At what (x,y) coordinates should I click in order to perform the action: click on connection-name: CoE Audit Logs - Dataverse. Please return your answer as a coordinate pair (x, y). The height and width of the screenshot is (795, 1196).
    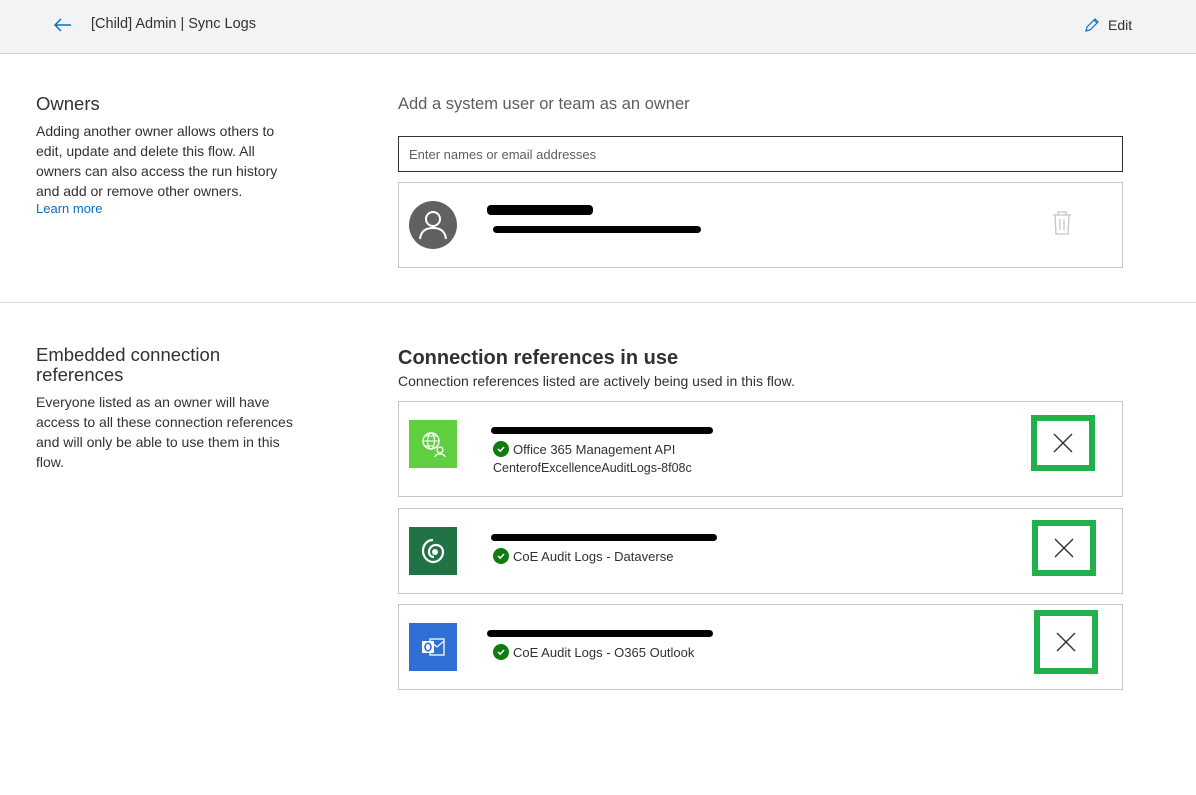
    Looking at the image, I should click on (593, 556).